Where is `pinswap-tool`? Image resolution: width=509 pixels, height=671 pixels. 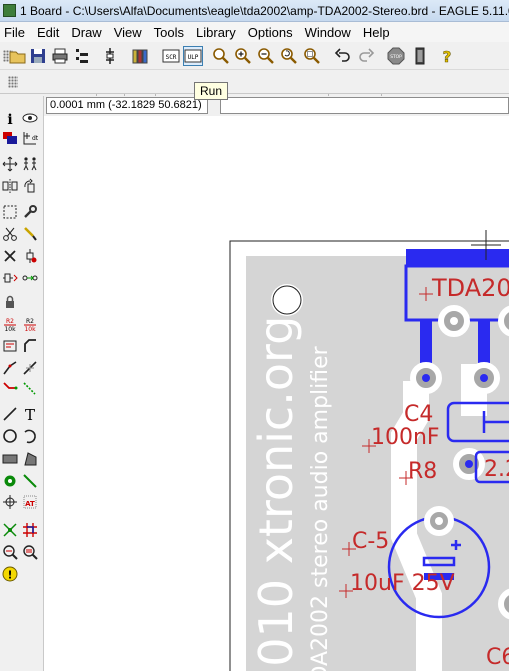 pinswap-tool is located at coordinates (30, 278).